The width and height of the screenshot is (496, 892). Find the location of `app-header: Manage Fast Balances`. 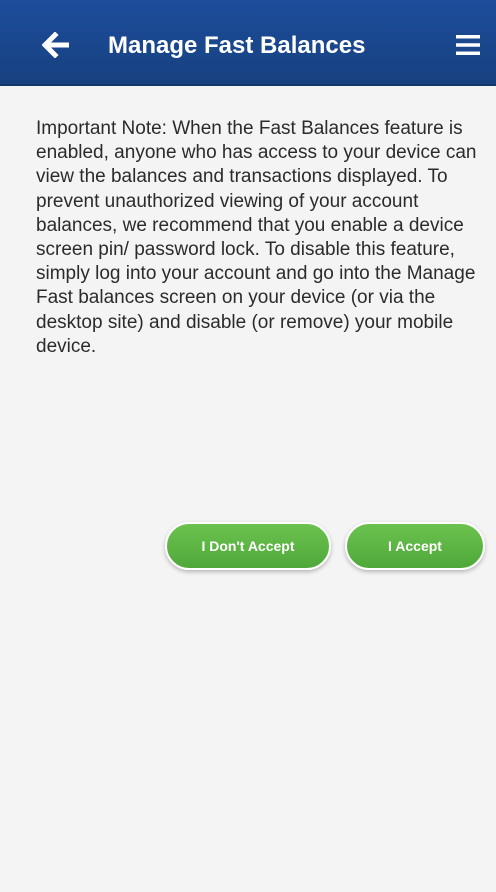

app-header: Manage Fast Balances is located at coordinates (248, 43).